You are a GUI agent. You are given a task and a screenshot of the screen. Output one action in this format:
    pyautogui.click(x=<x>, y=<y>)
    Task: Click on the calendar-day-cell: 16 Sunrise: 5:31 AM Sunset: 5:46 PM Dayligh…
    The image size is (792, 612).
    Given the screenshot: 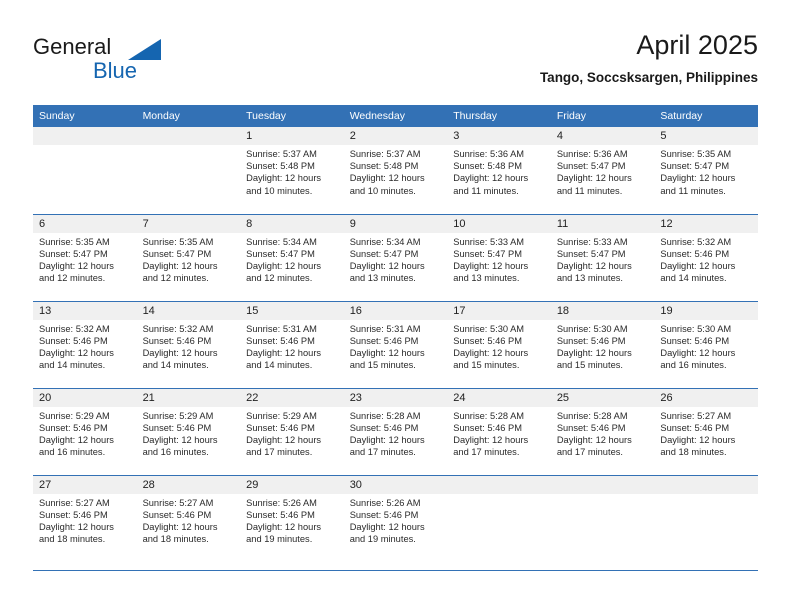 What is the action you would take?
    pyautogui.click(x=395, y=344)
    